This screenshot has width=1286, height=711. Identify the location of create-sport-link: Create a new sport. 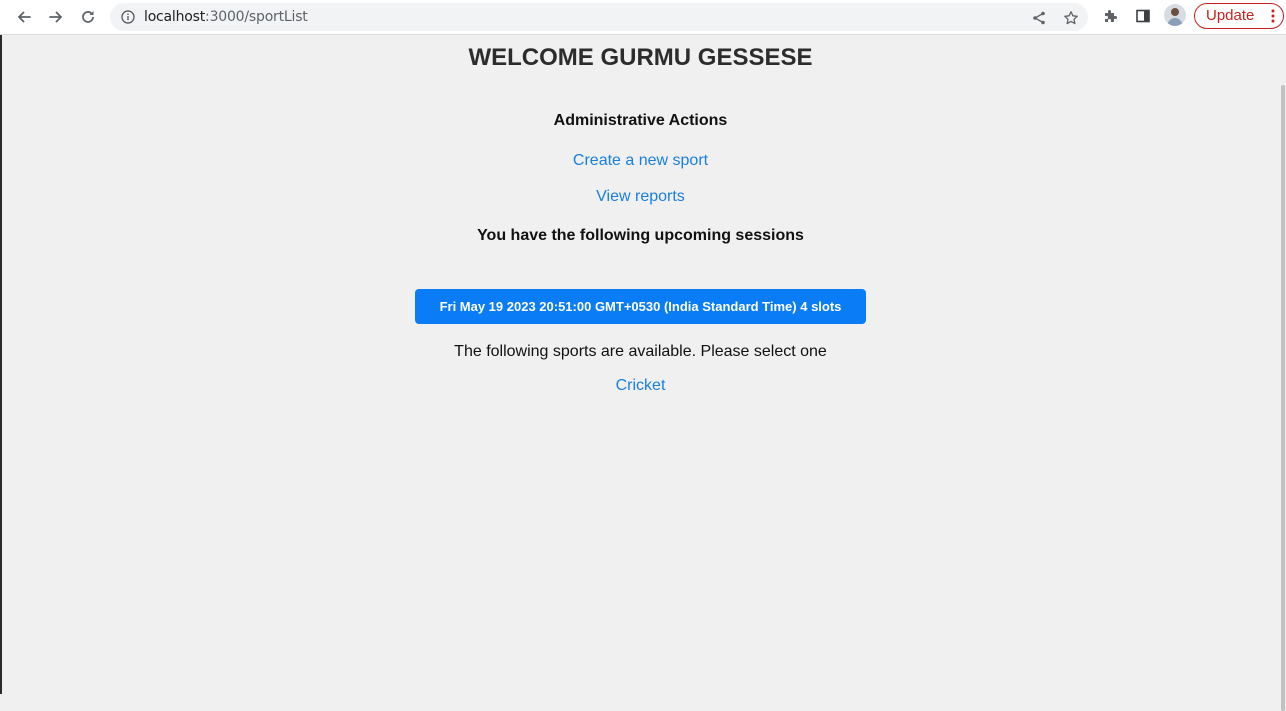
(640, 160).